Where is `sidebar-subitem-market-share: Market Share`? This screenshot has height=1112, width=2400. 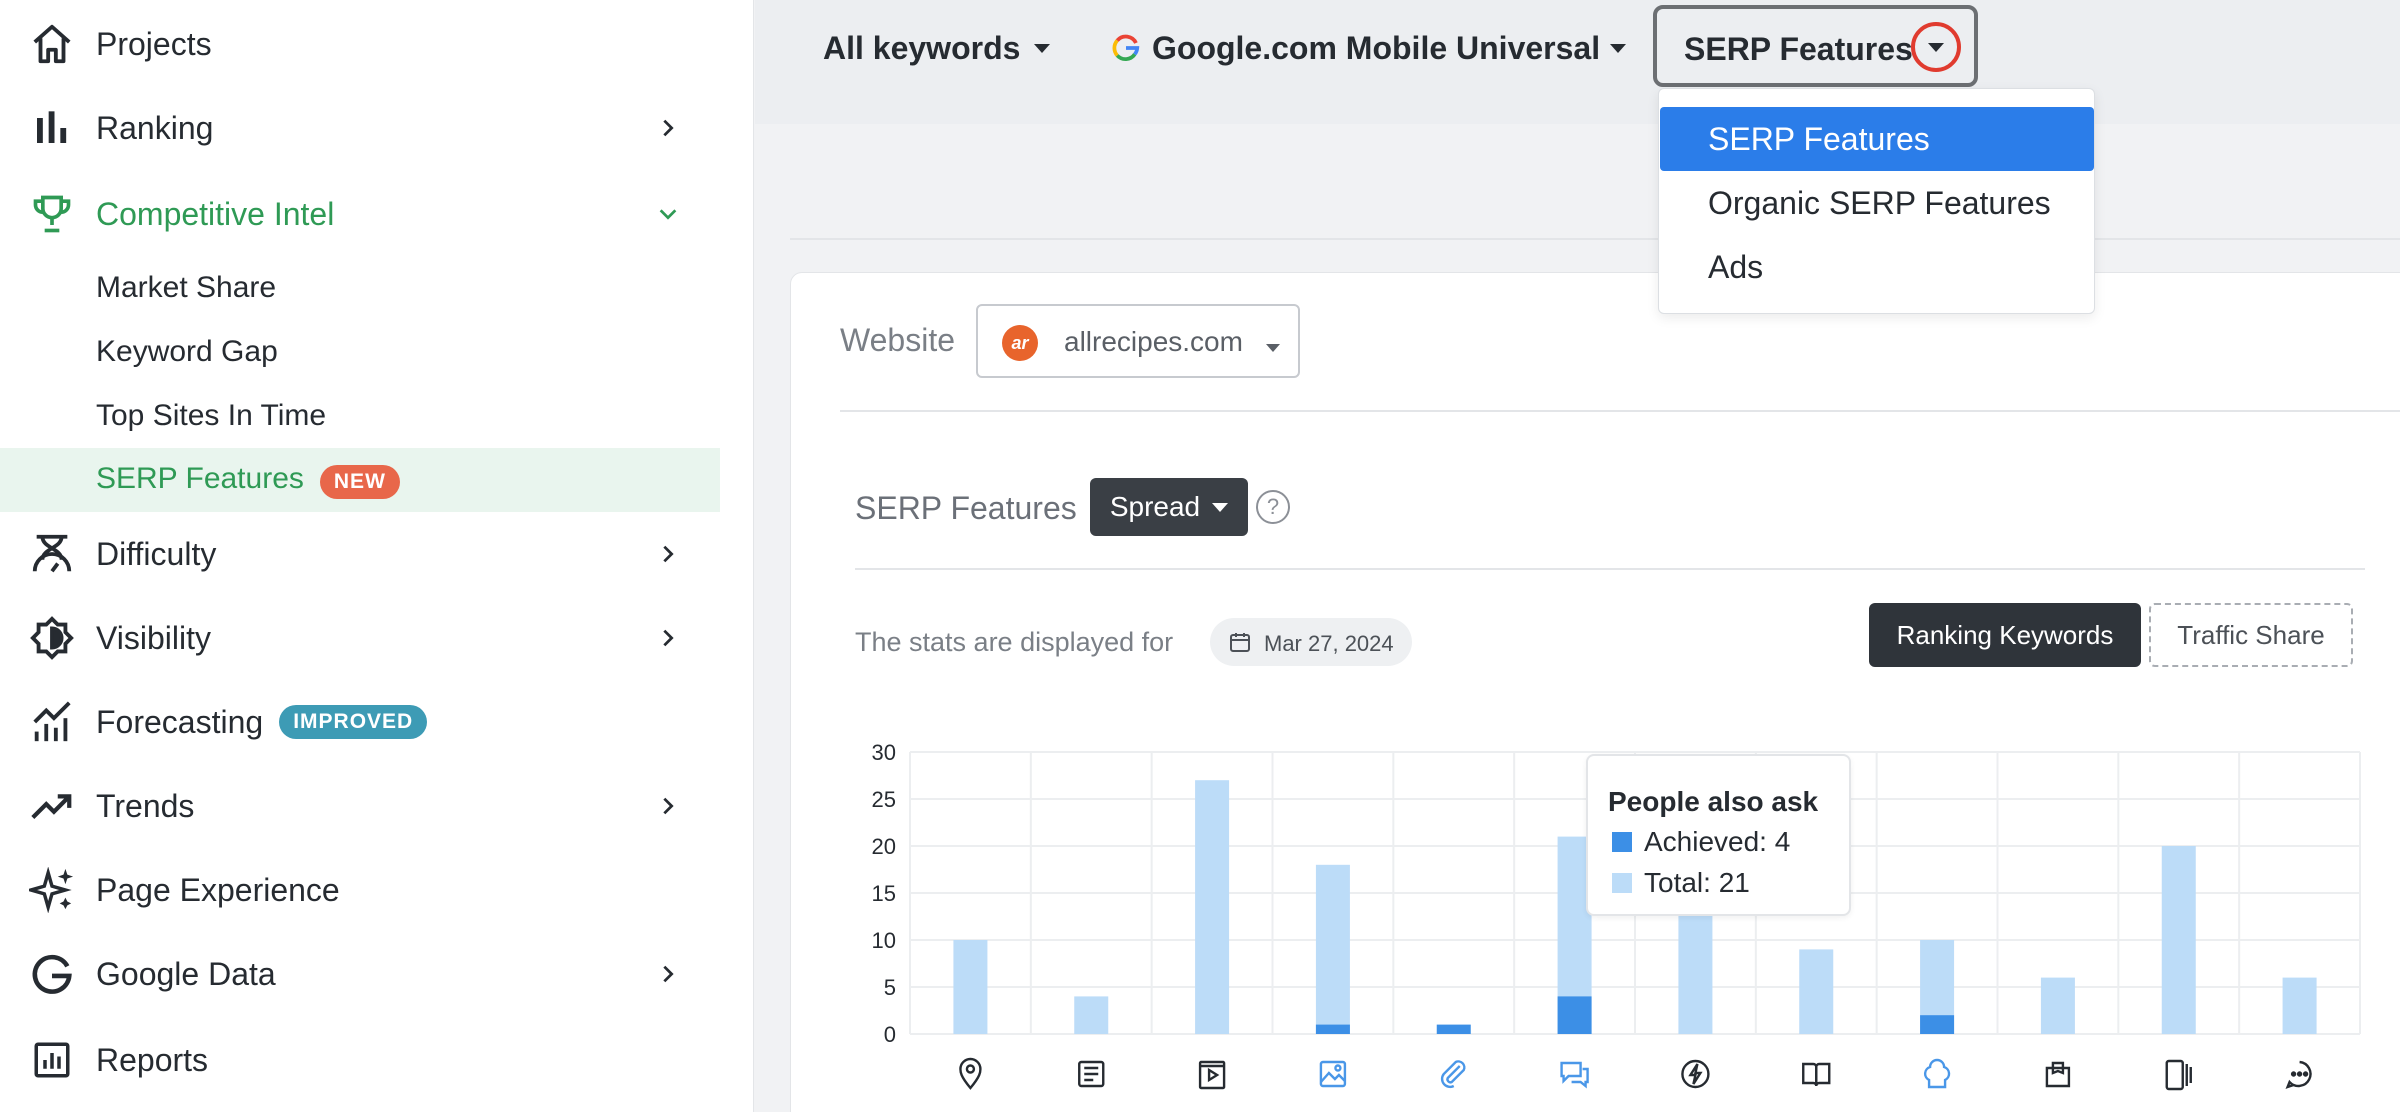 sidebar-subitem-market-share: Market Share is located at coordinates (360, 288).